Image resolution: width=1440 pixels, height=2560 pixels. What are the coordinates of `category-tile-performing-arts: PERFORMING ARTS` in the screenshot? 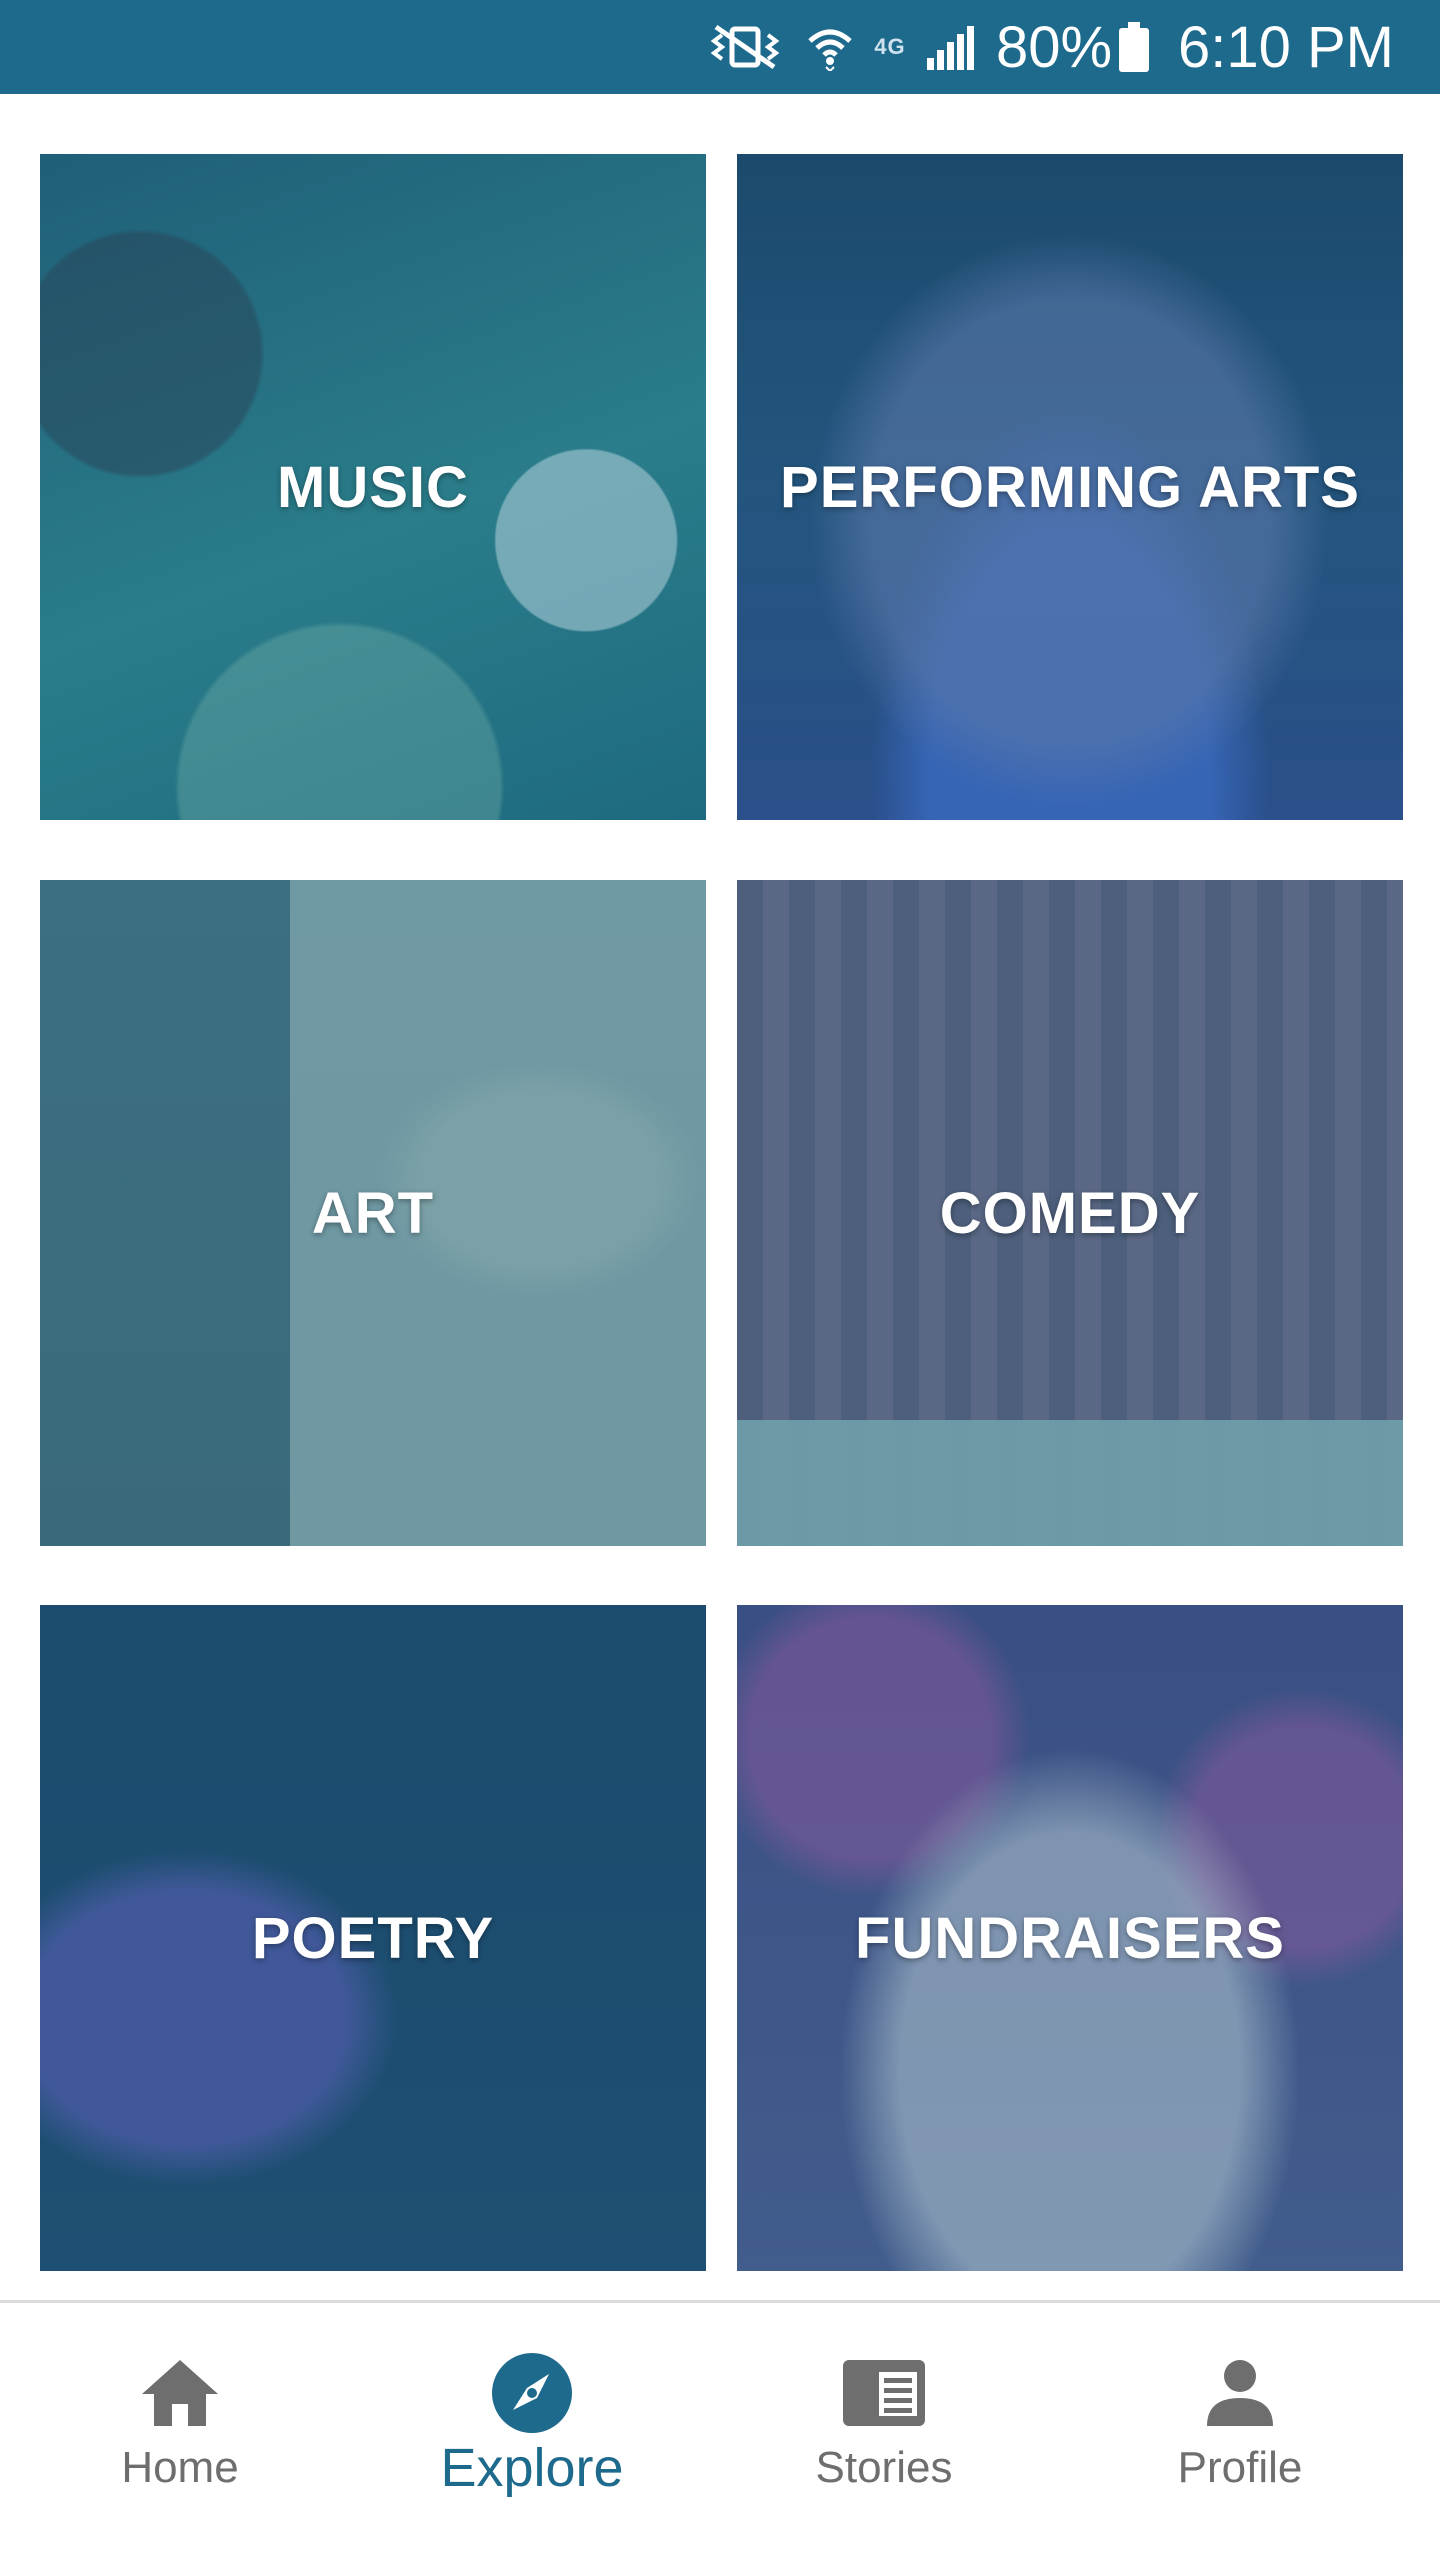 It's located at (1070, 487).